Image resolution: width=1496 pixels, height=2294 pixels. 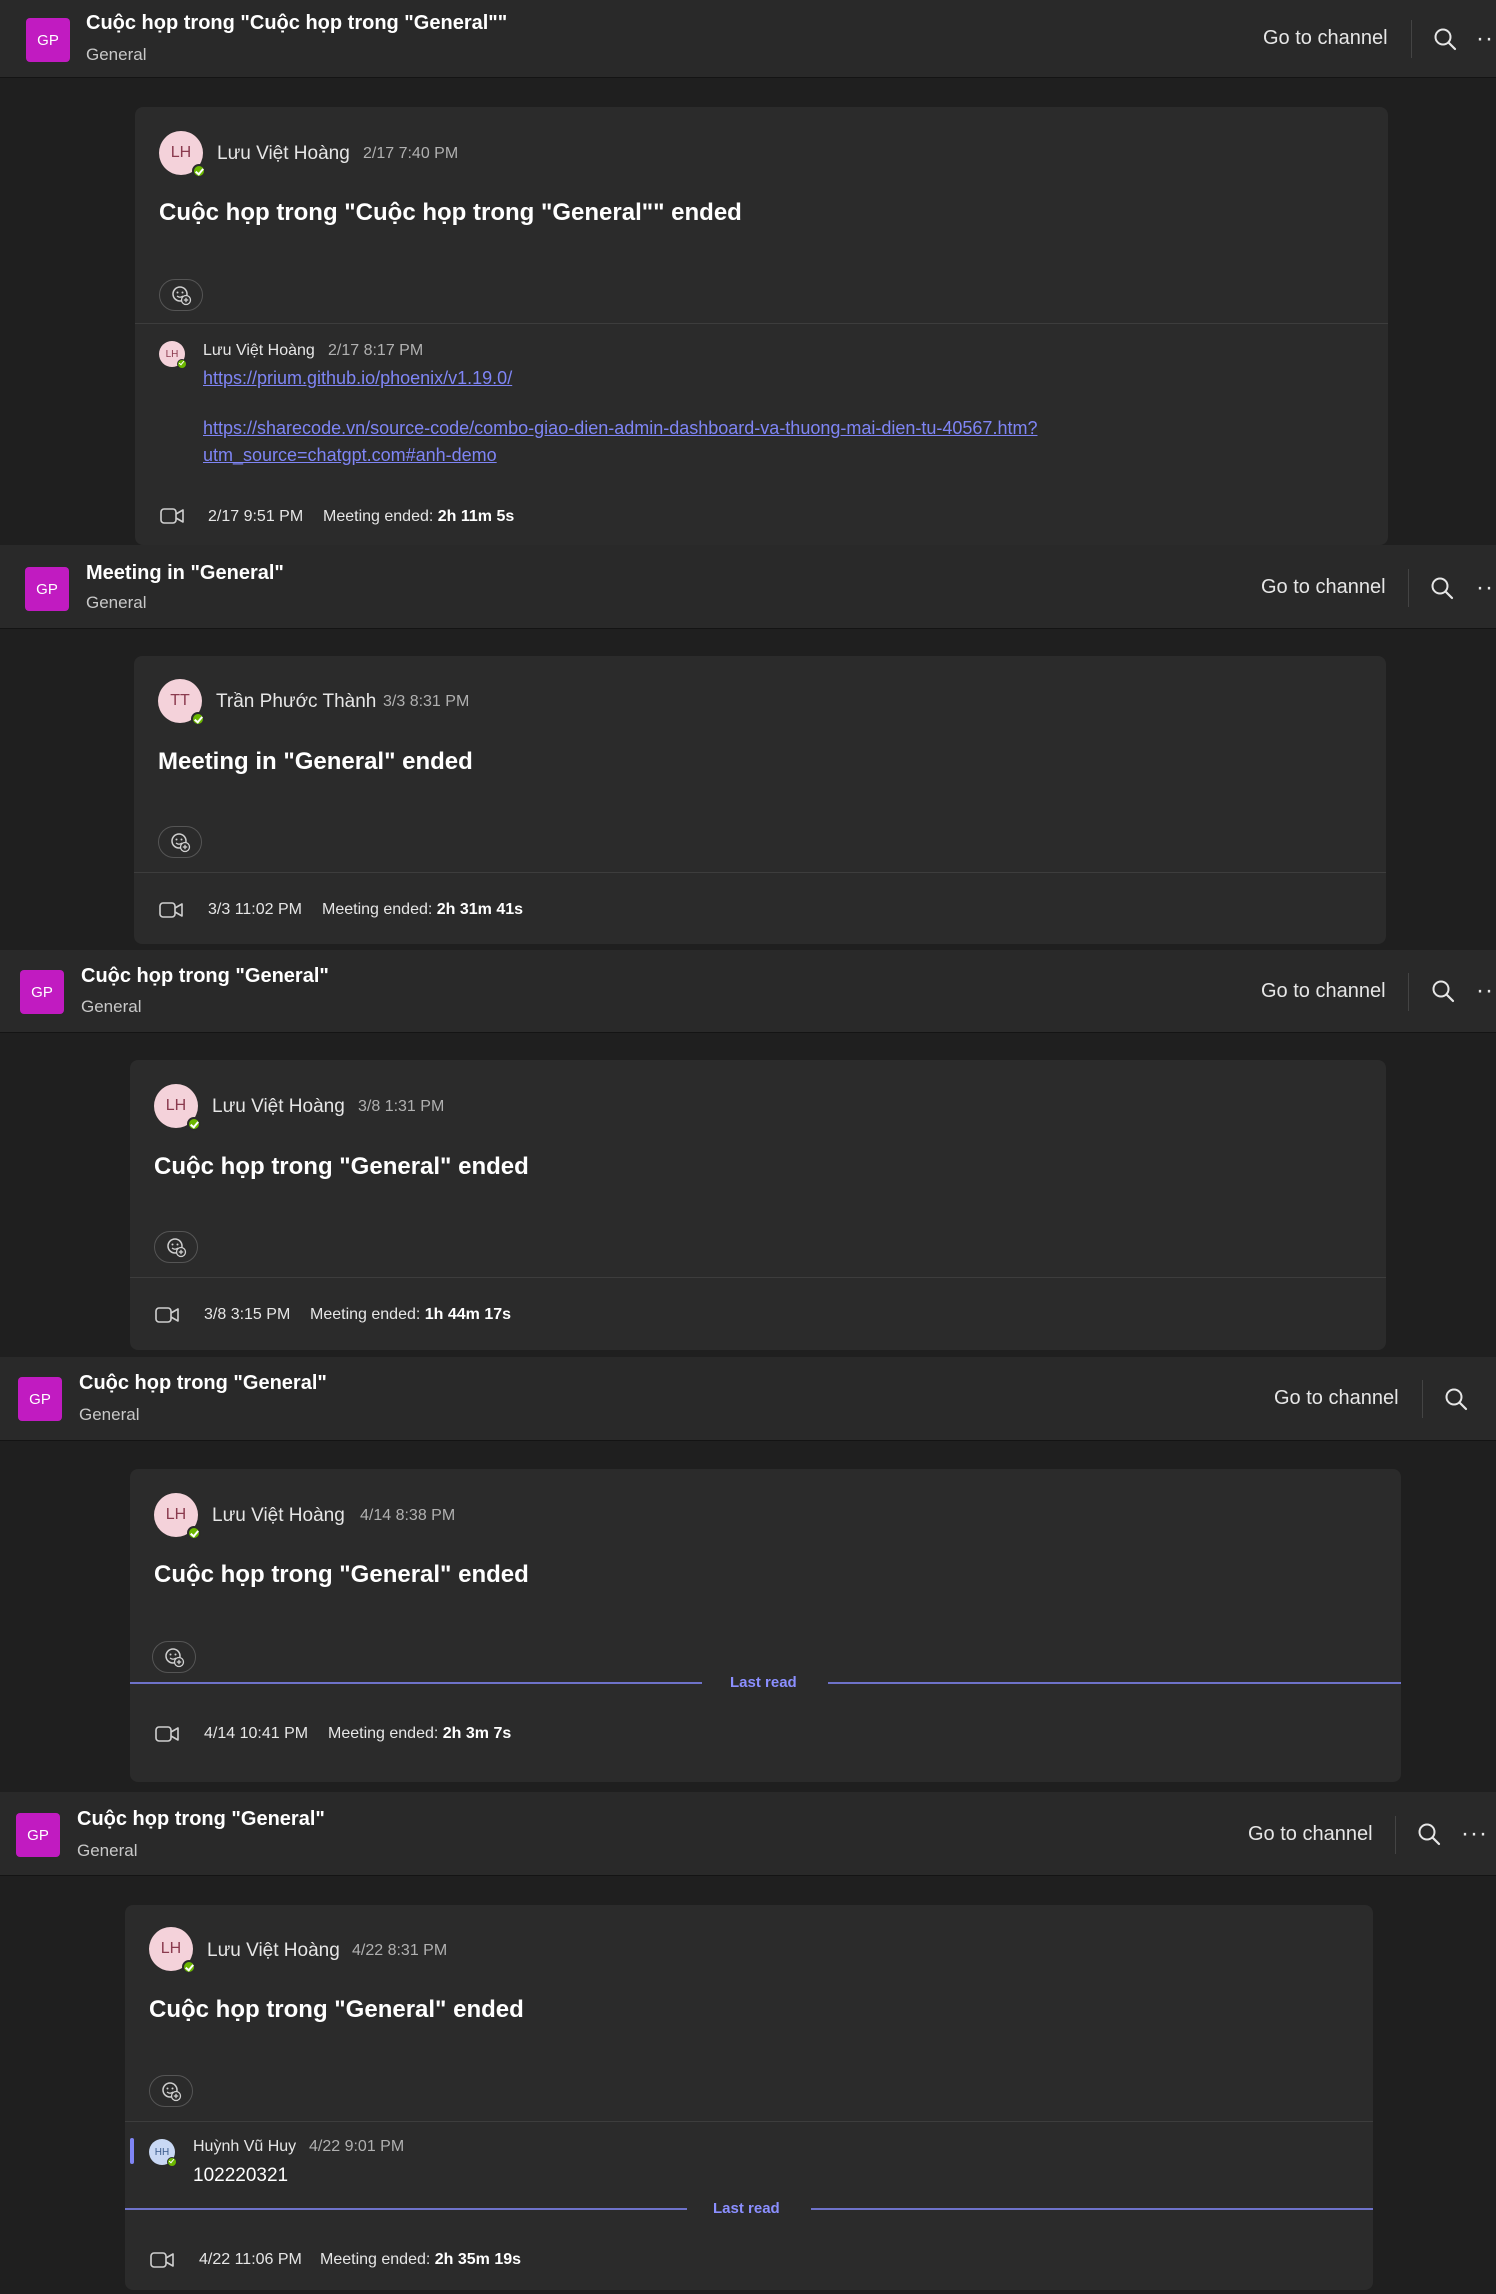 What do you see at coordinates (255, 909) in the screenshot?
I see `meeting-end-time: 3/3 11:02 PM` at bounding box center [255, 909].